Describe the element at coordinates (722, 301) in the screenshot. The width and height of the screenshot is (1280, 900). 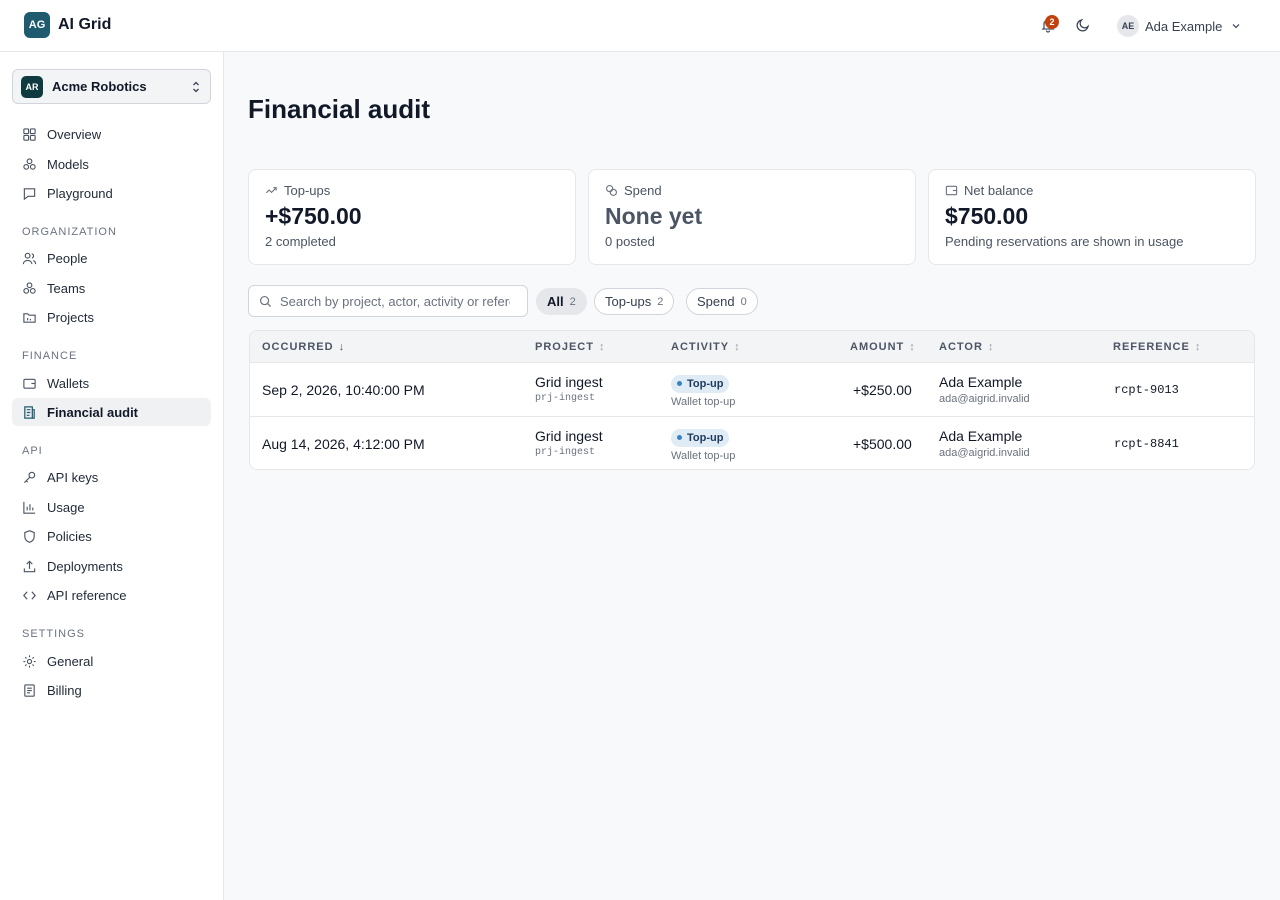
I see `filter-chip-spend: Spend 0` at that location.